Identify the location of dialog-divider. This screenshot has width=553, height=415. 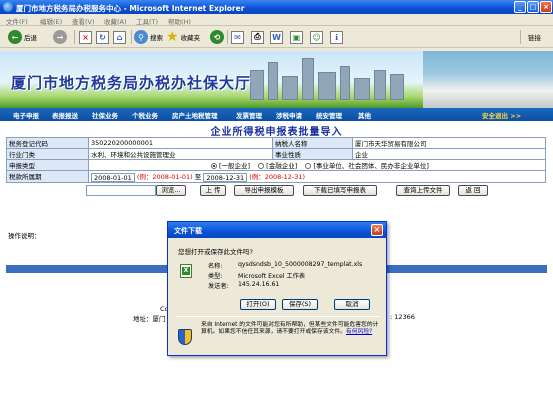
(278, 316).